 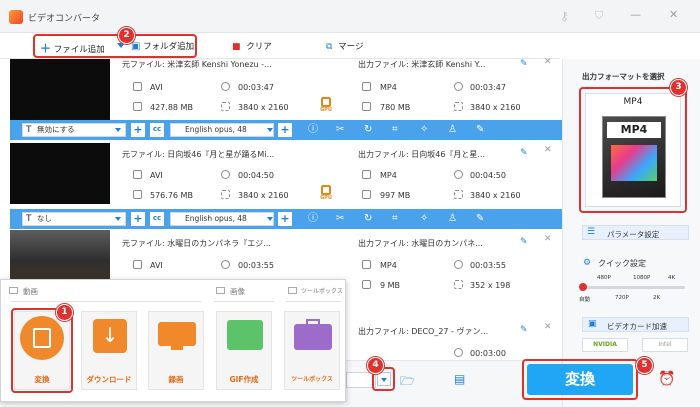 I want to click on format-icon, so click(x=366, y=264).